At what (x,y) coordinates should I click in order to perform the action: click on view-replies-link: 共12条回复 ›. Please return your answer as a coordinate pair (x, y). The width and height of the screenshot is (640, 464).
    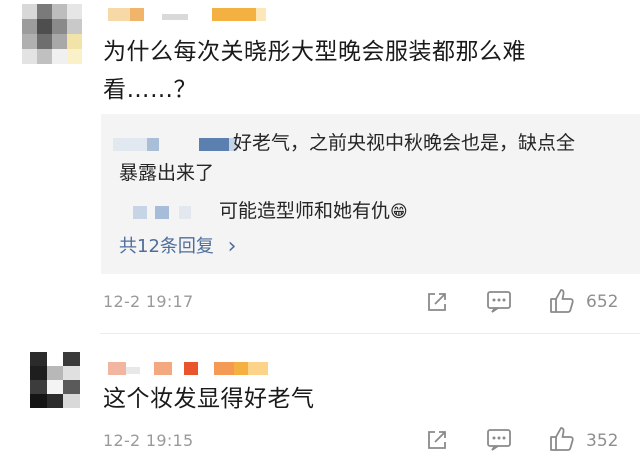
    Looking at the image, I should click on (178, 245).